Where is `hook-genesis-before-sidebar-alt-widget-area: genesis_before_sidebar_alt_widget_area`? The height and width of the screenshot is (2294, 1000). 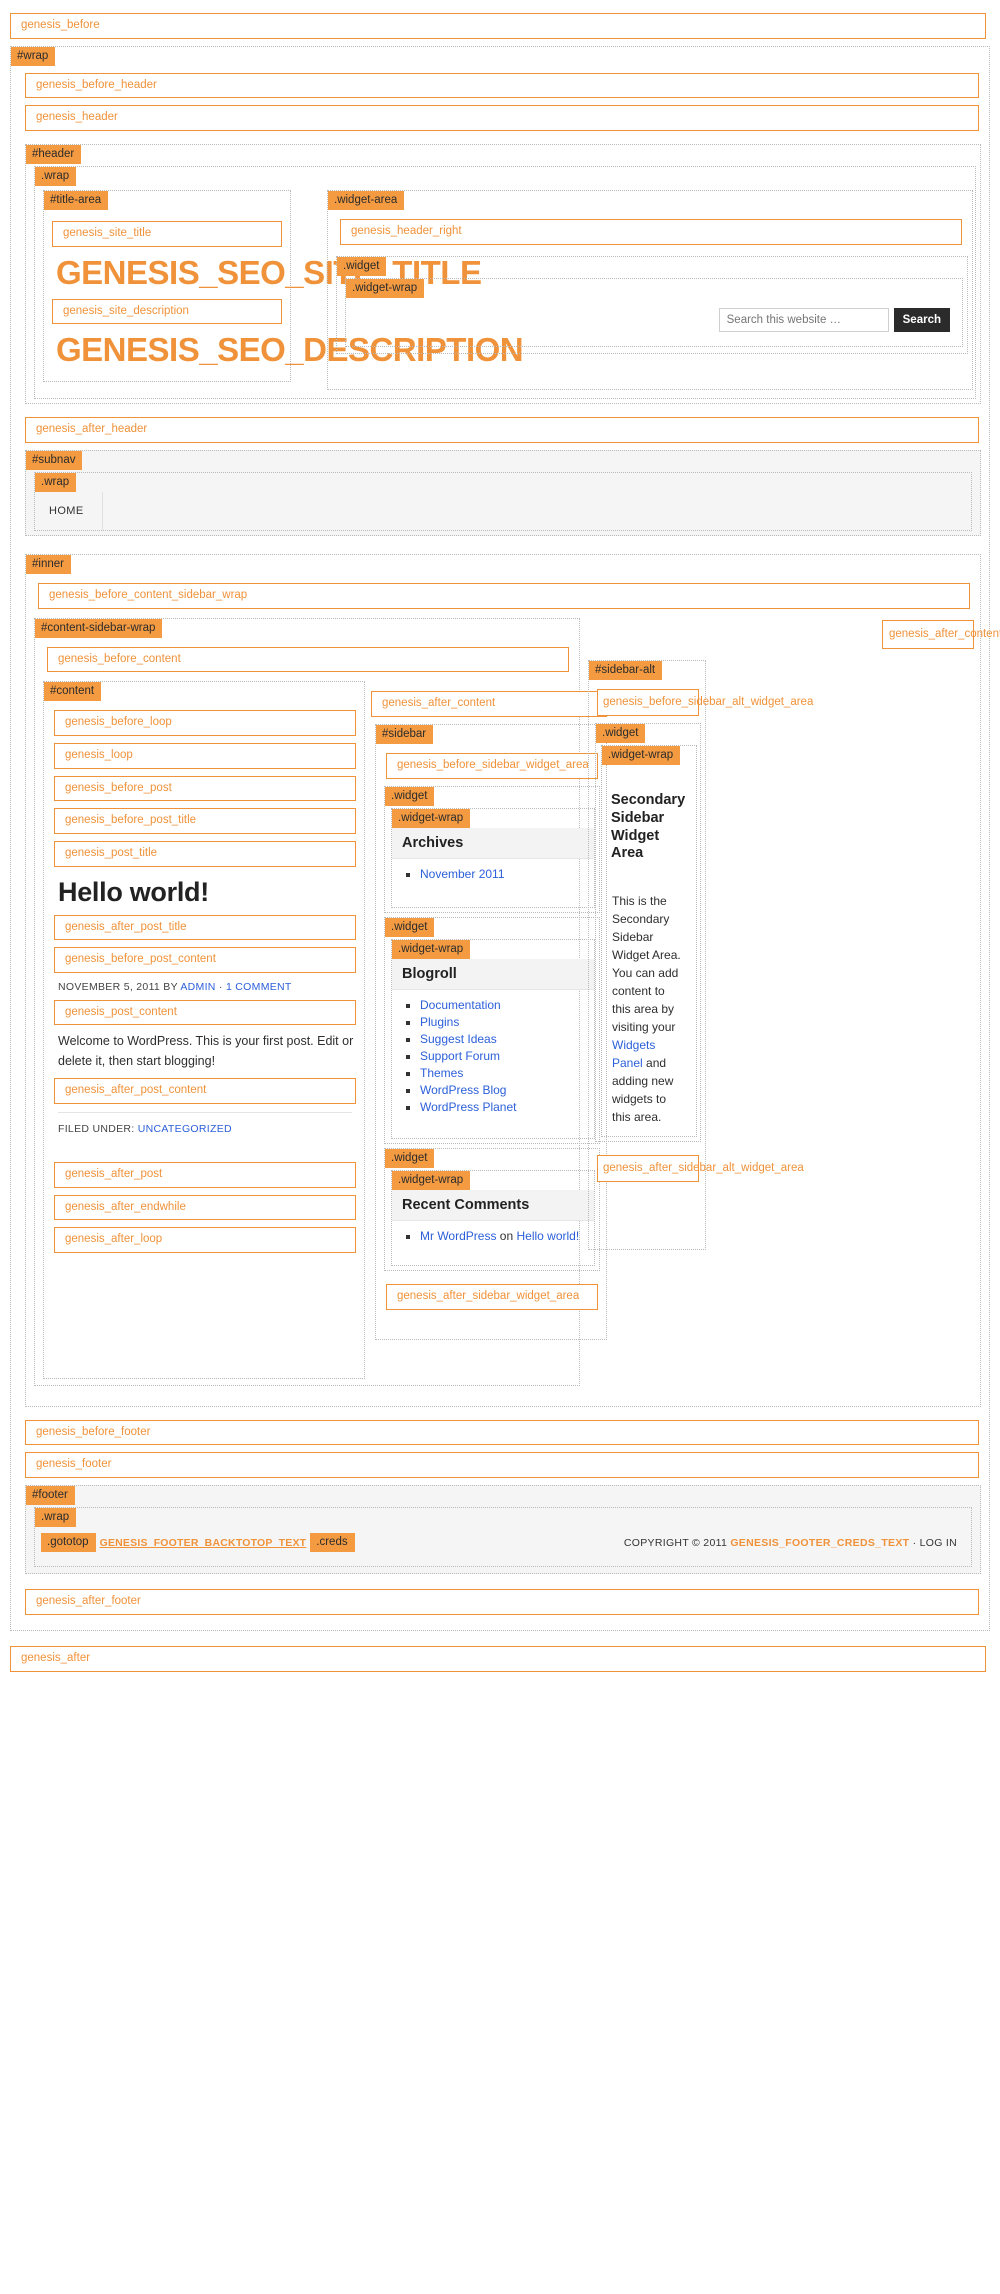 hook-genesis-before-sidebar-alt-widget-area: genesis_before_sidebar_alt_widget_area is located at coordinates (705, 702).